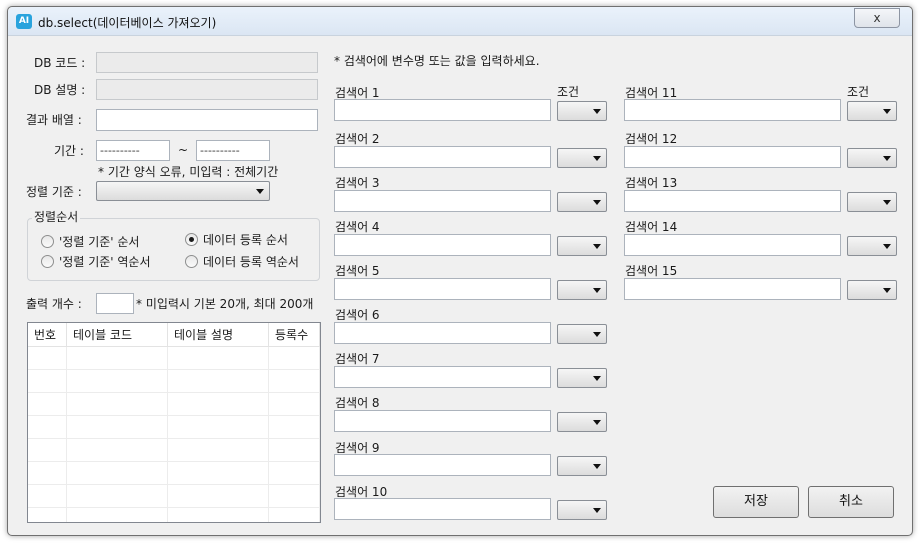 This screenshot has width=921, height=546. What do you see at coordinates (188, 172) in the screenshot?
I see `period-note: * 기간 양식 오류, 미입력 : 전체기간` at bounding box center [188, 172].